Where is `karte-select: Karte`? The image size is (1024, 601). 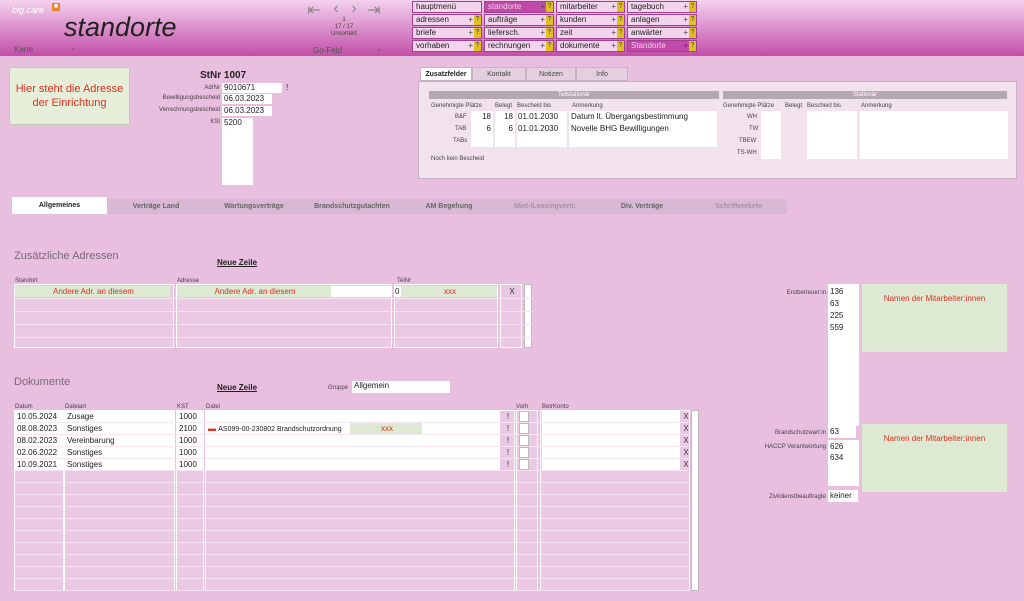 karte-select: Karte is located at coordinates (23, 49).